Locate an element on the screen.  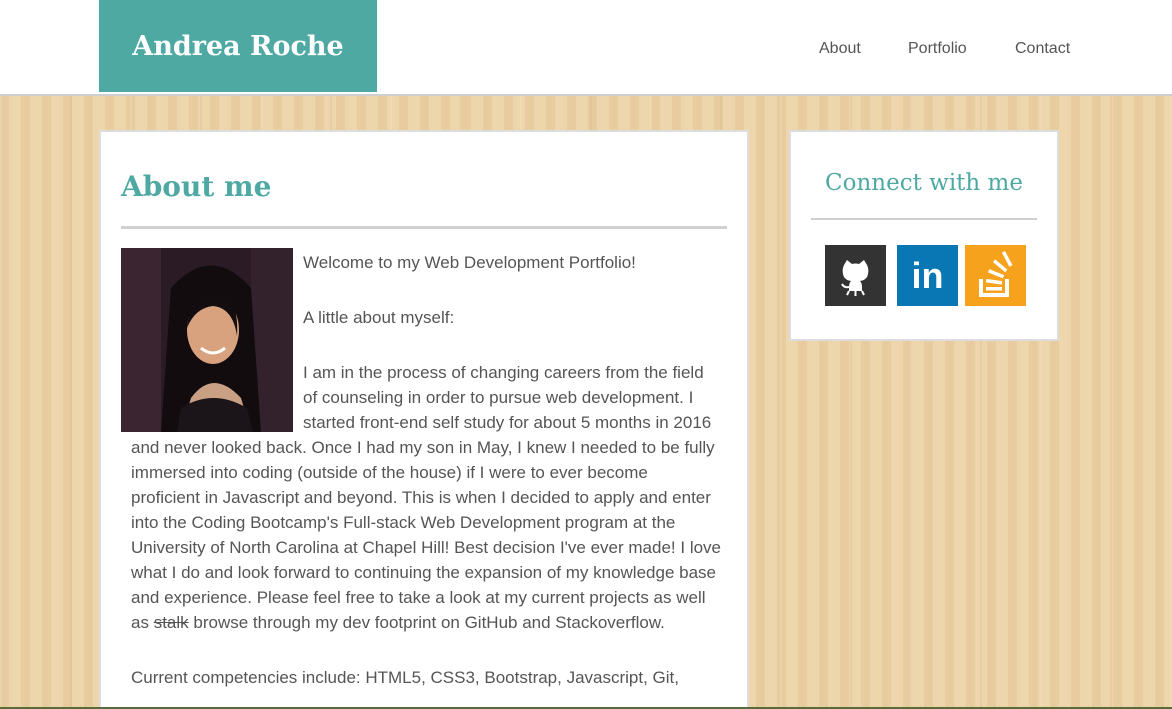
about-title: About me is located at coordinates (196, 186).